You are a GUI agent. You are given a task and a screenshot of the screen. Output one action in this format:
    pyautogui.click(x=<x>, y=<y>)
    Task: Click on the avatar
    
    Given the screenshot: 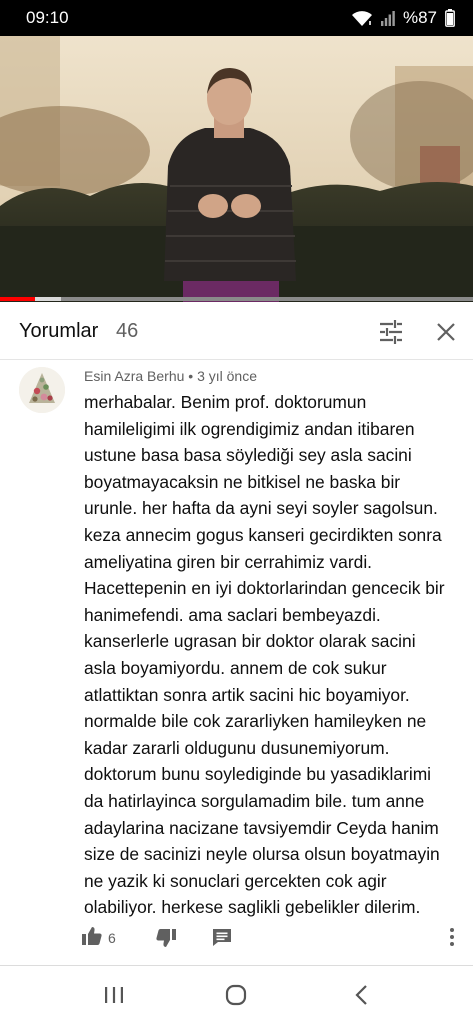 What is the action you would take?
    pyautogui.click(x=42, y=390)
    